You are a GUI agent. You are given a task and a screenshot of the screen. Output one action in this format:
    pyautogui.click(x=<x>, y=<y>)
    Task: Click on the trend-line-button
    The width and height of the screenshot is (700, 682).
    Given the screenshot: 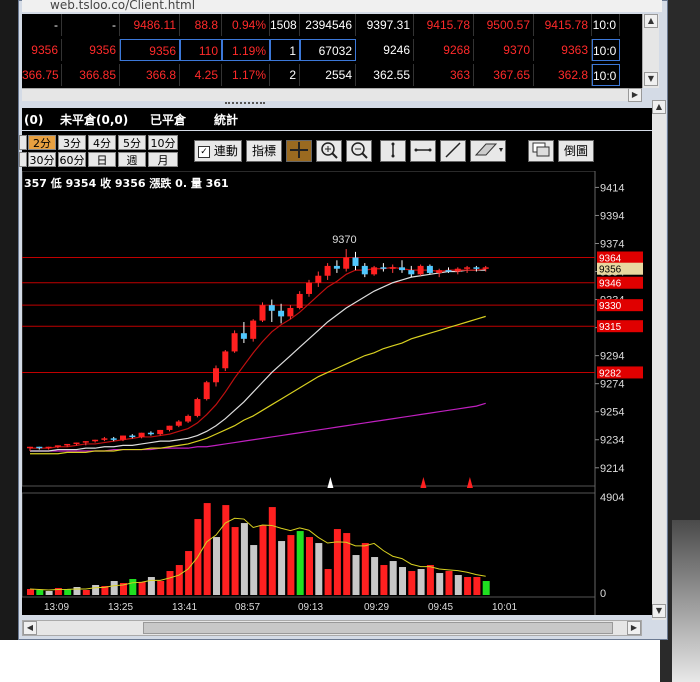 What is the action you would take?
    pyautogui.click(x=453, y=151)
    